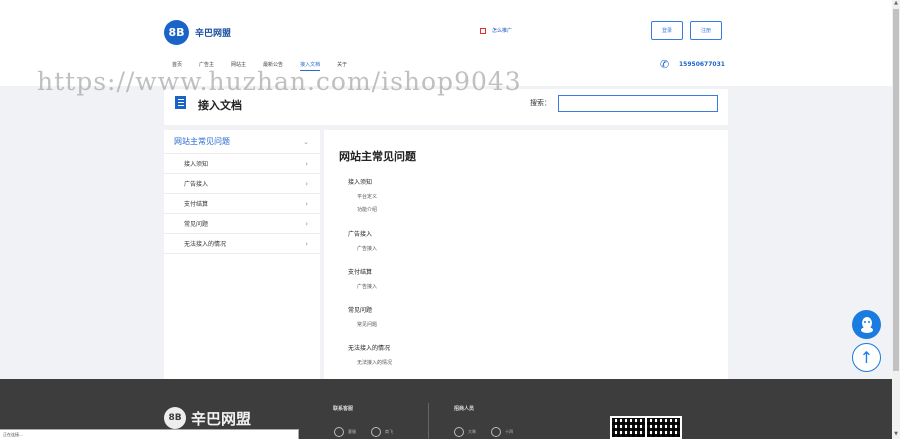 The height and width of the screenshot is (439, 900). Describe the element at coordinates (377, 156) in the screenshot. I see `content-title: 网站主常见问题` at that location.